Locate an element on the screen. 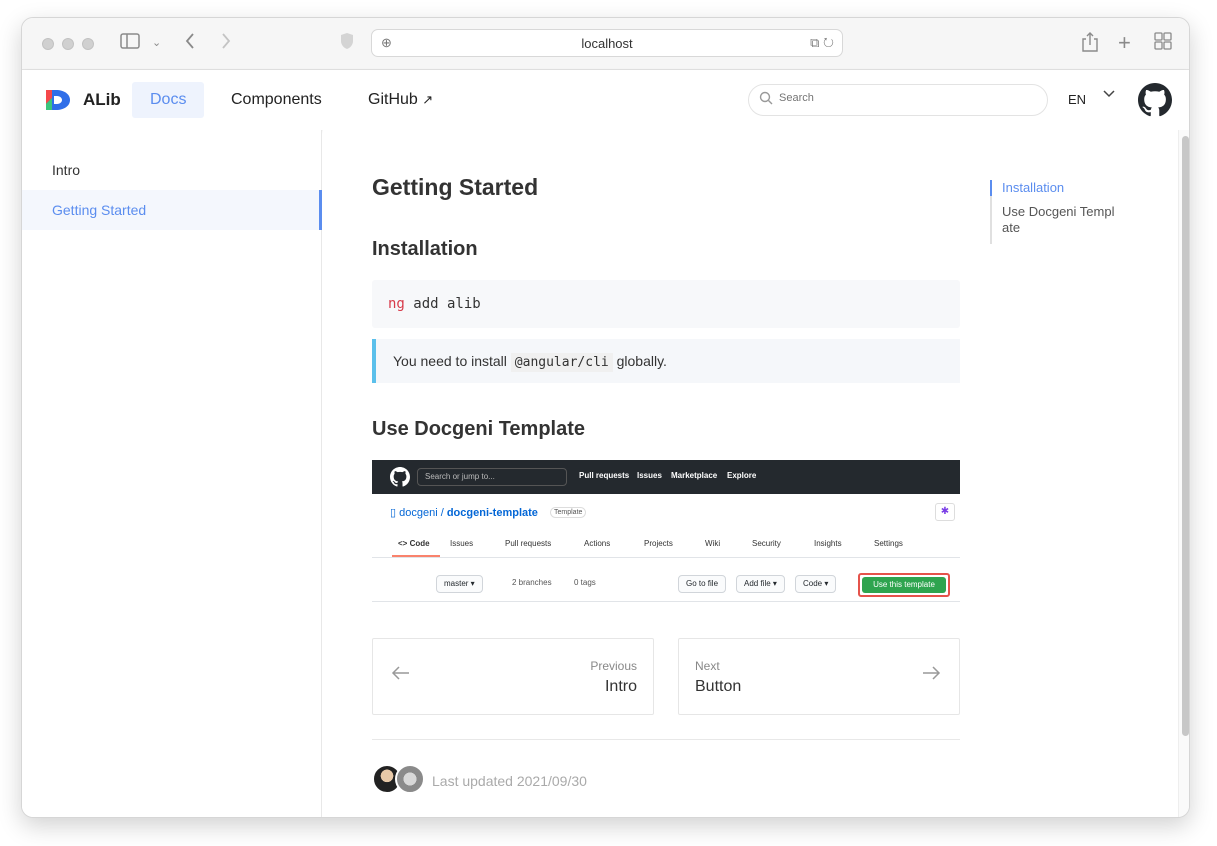  add-file-button: Add file ▾ is located at coordinates (760, 584).